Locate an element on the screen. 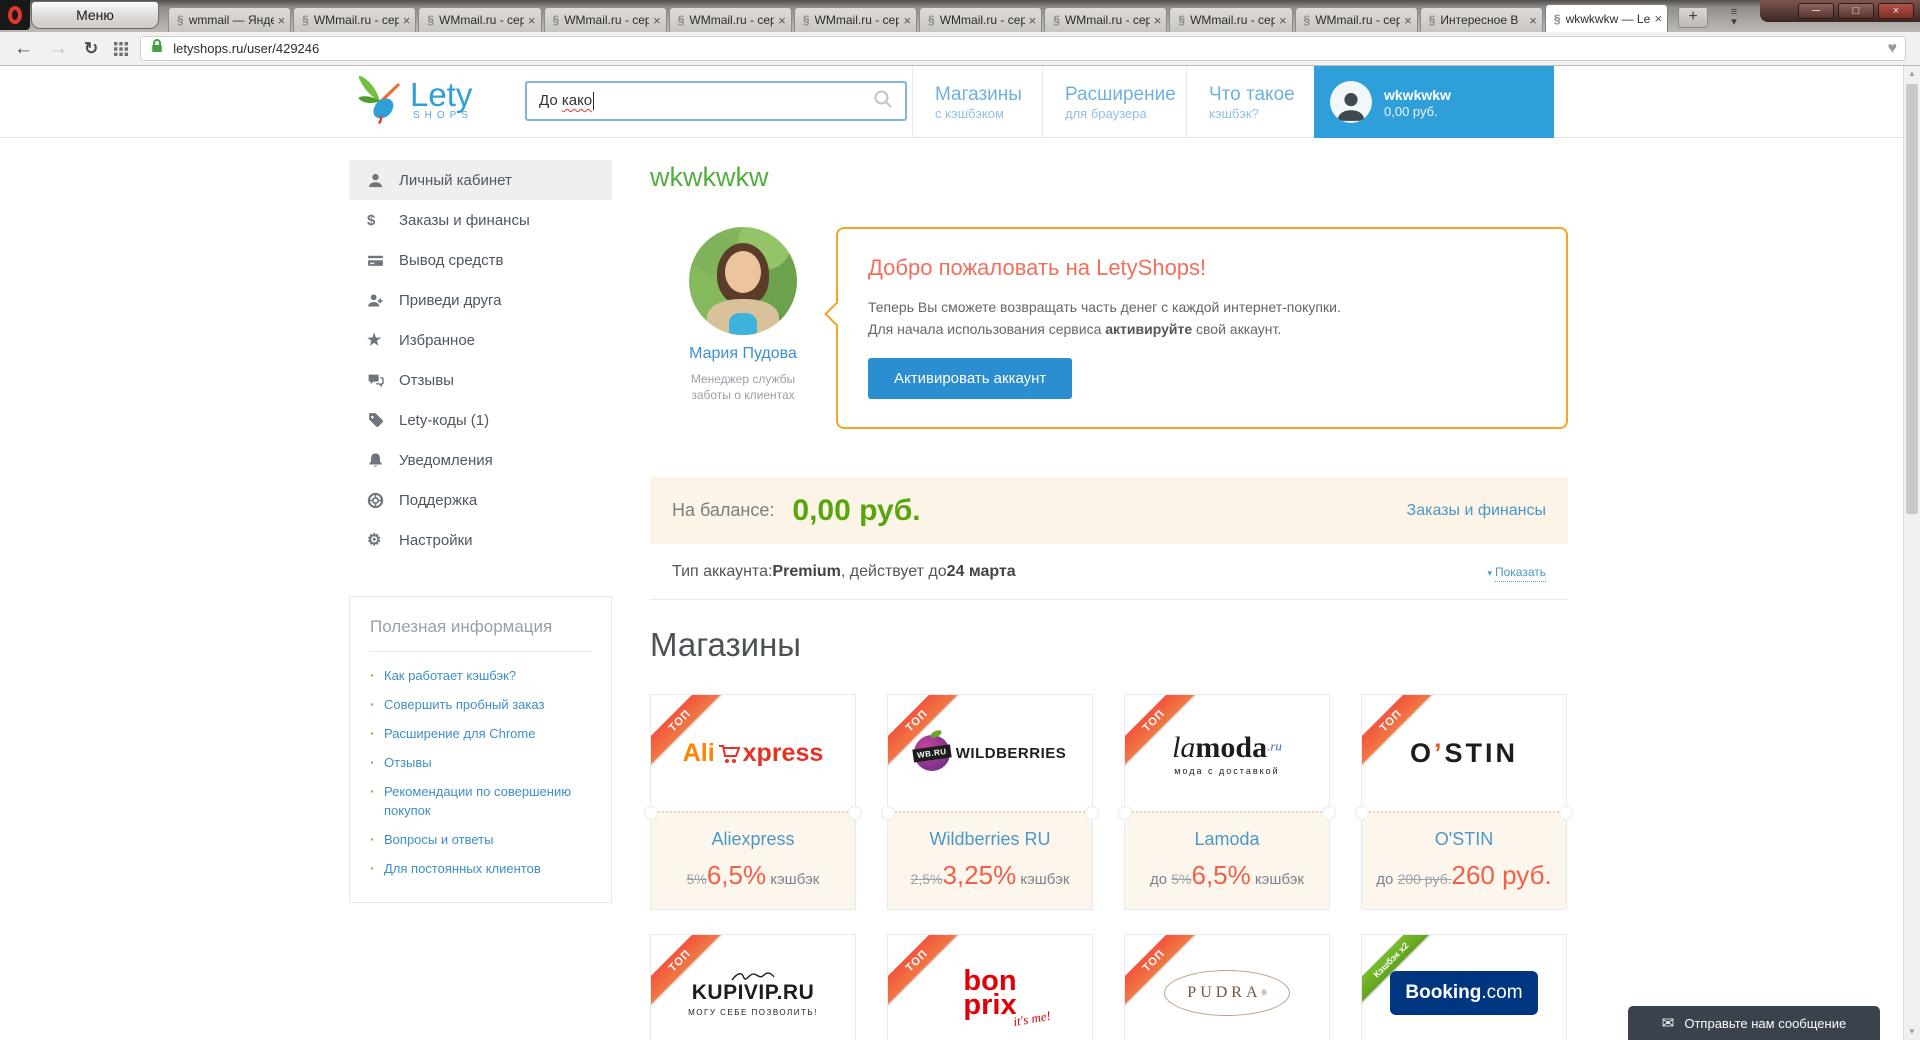 The image size is (1920, 1040). letyshops-bird-icon is located at coordinates (379, 101).